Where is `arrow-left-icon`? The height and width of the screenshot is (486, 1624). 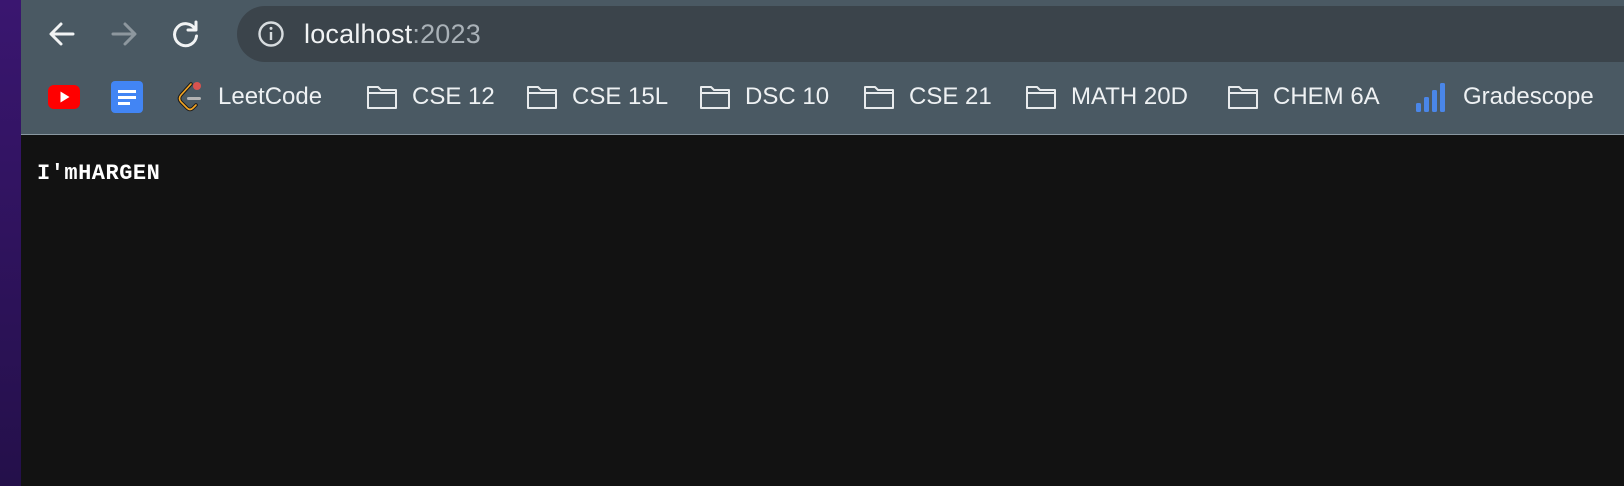
arrow-left-icon is located at coordinates (62, 34).